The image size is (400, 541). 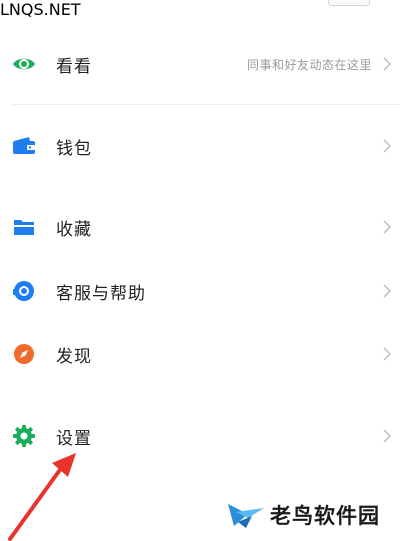 What do you see at coordinates (74, 148) in the screenshot?
I see `menu-item-label: 钱包` at bounding box center [74, 148].